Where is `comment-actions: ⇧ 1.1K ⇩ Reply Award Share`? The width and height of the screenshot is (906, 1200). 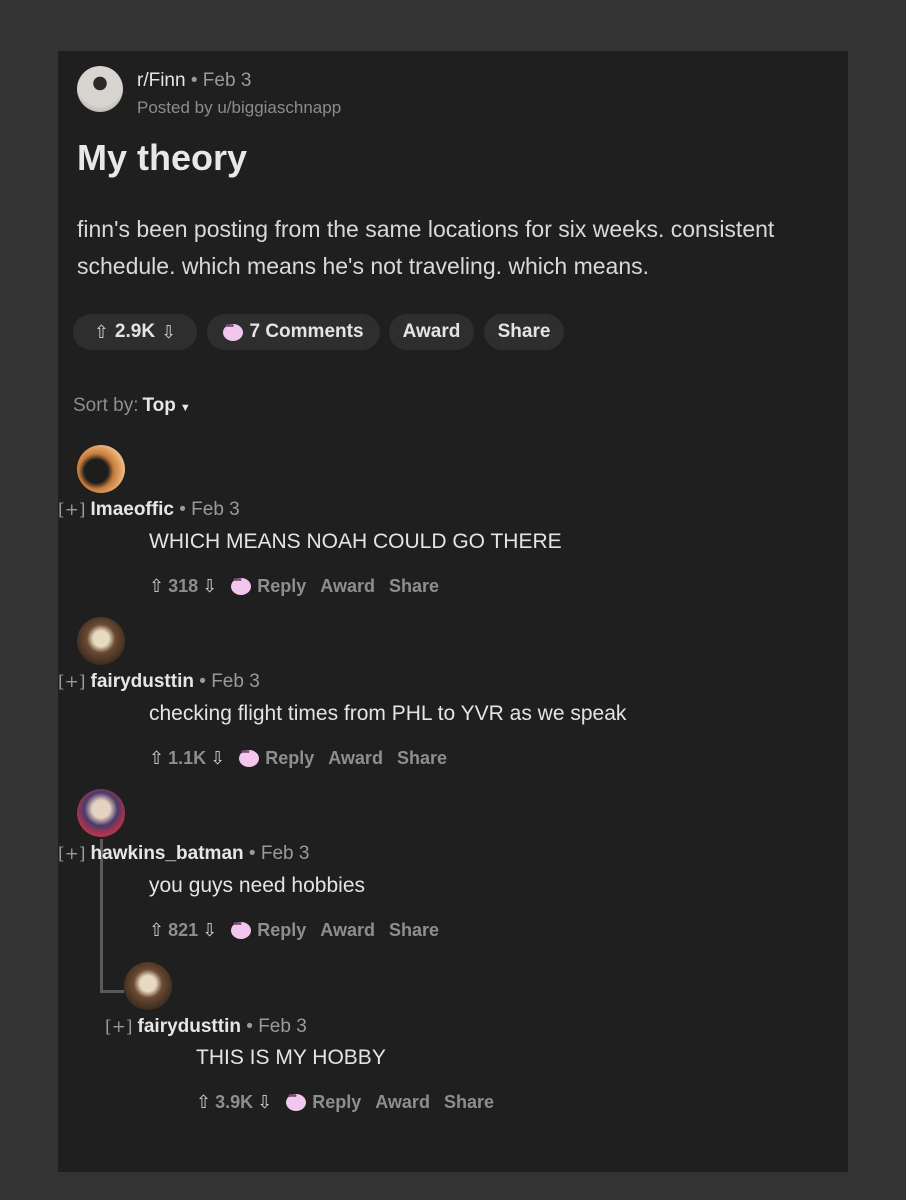
comment-actions: ⇧ 1.1K ⇩ Reply Award Share is located at coordinates (298, 758).